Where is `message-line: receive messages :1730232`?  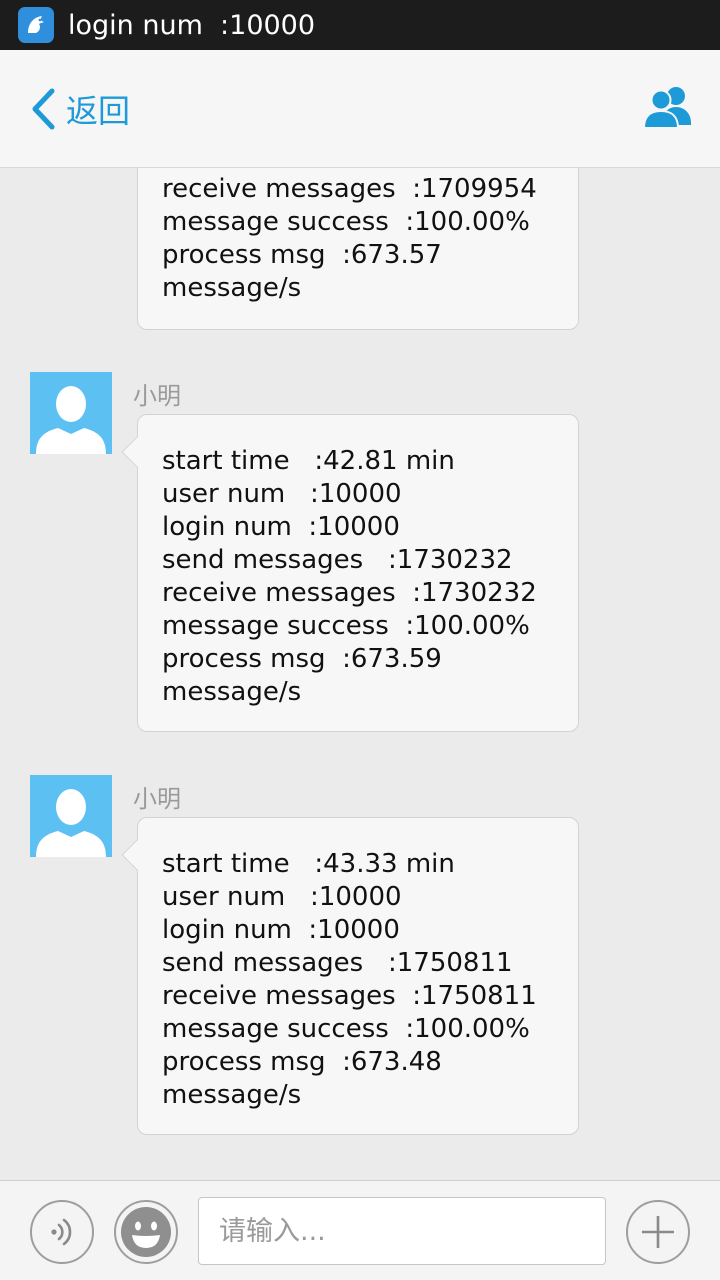
message-line: receive messages :1730232 is located at coordinates (349, 593).